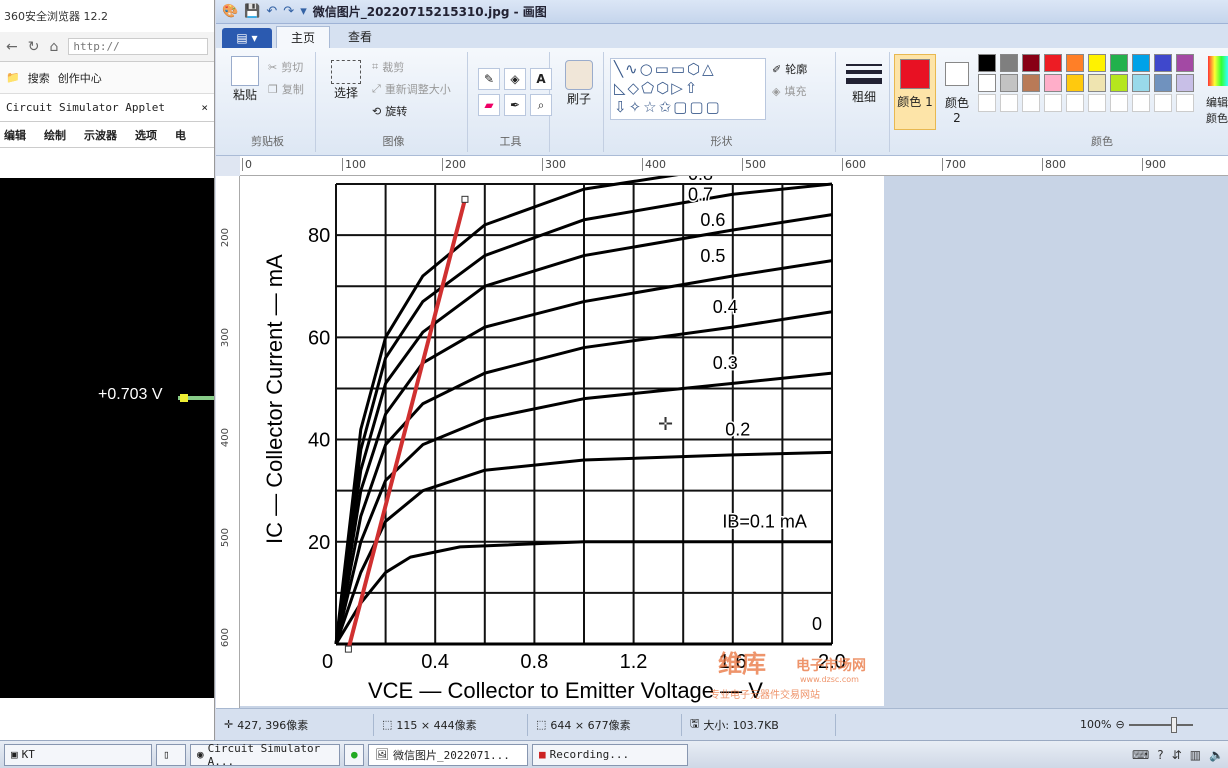 Image resolution: width=1228 pixels, height=768 pixels. Describe the element at coordinates (360, 37) in the screenshot. I see `tab-view: 查看` at that location.